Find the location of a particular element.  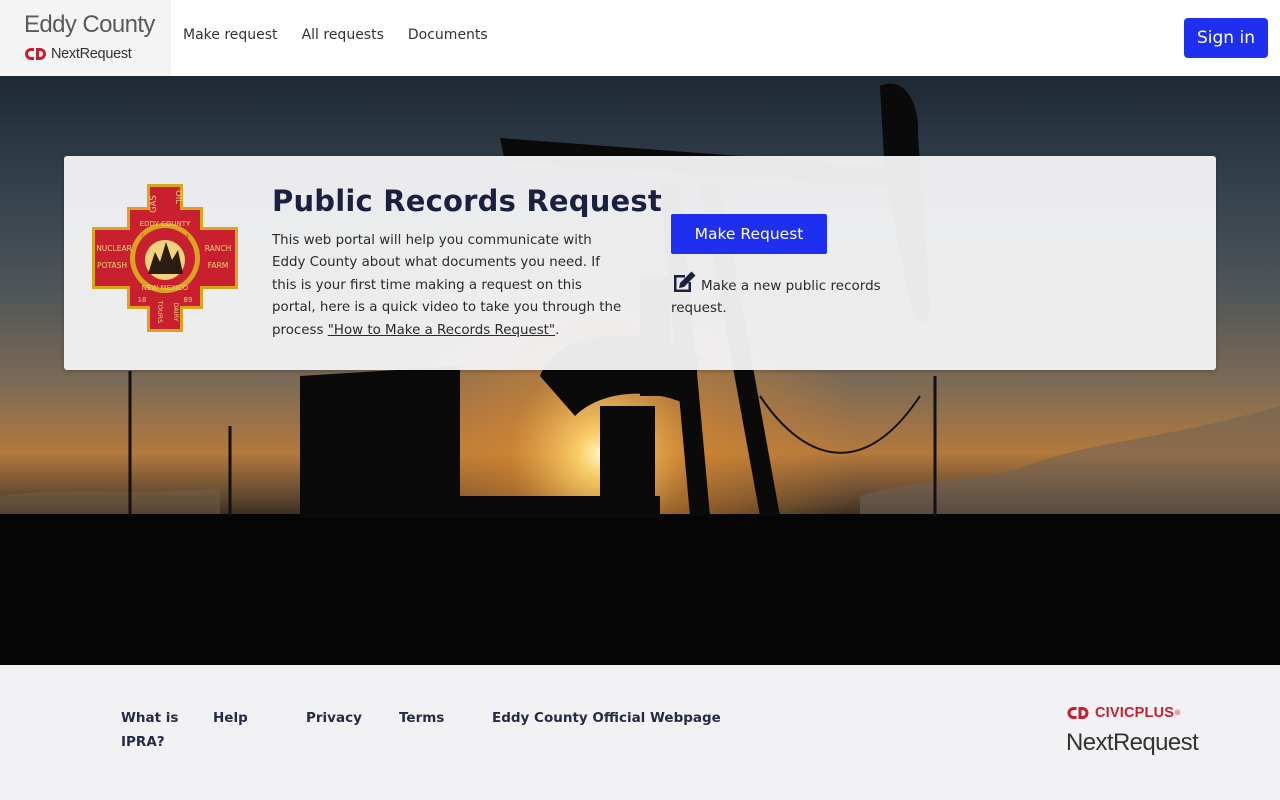

county-name: Eddy County is located at coordinates (89, 24).